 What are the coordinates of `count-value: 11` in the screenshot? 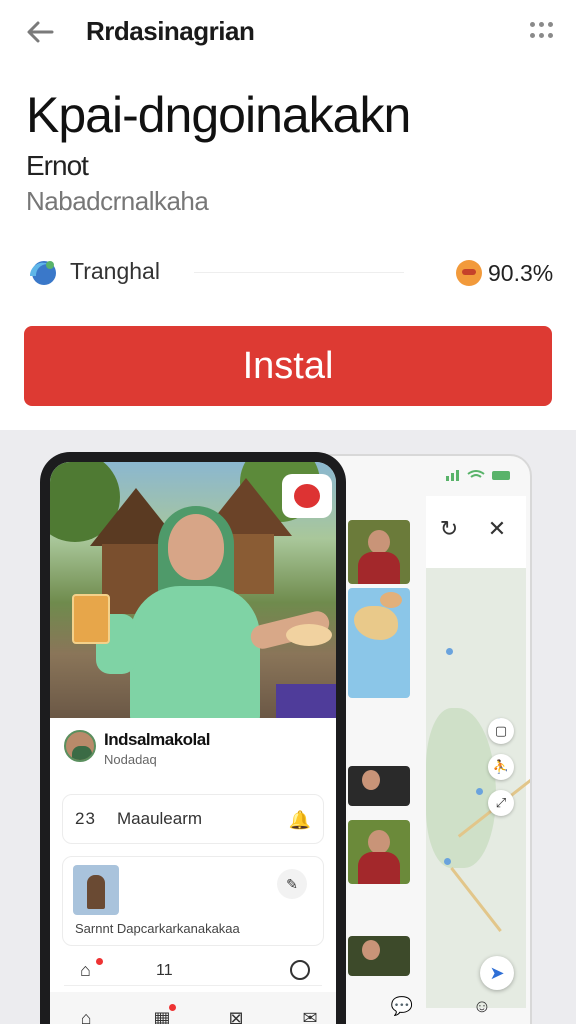 It's located at (164, 970).